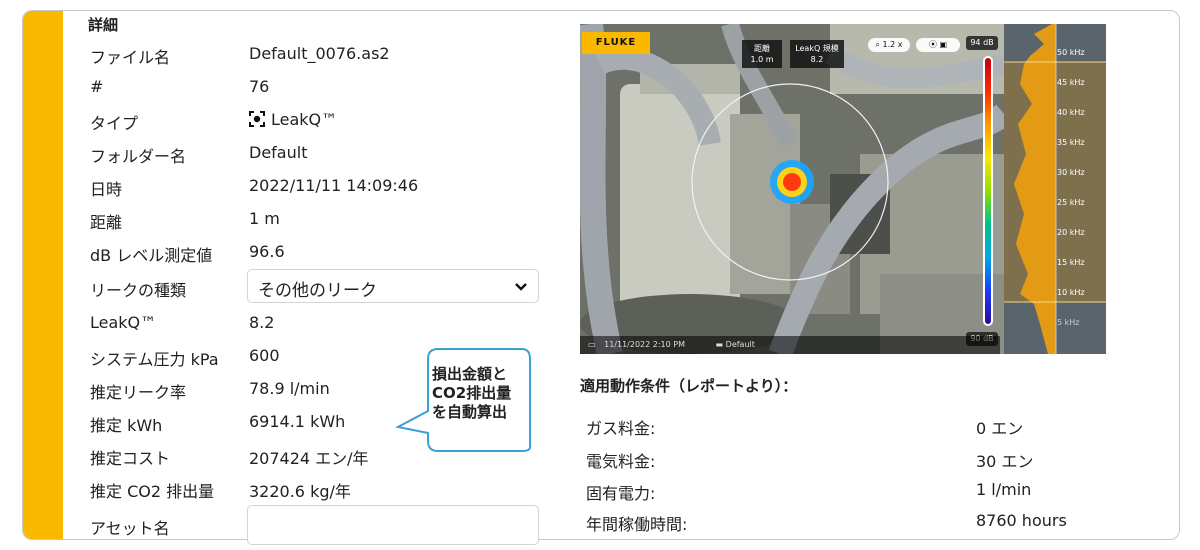  Describe the element at coordinates (103, 25) in the screenshot. I see `section-title: 詳細` at that location.